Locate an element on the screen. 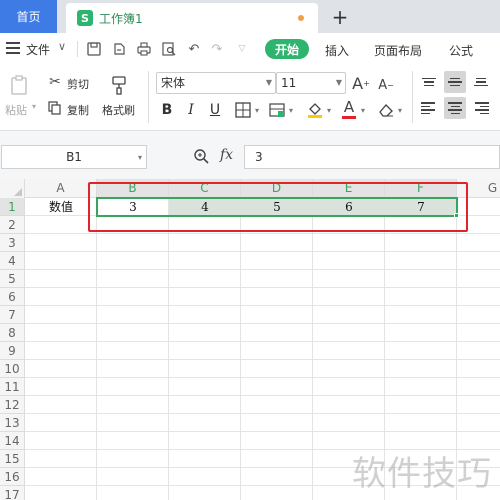 The image size is (500, 500). row-header-10: 10 is located at coordinates (12, 369).